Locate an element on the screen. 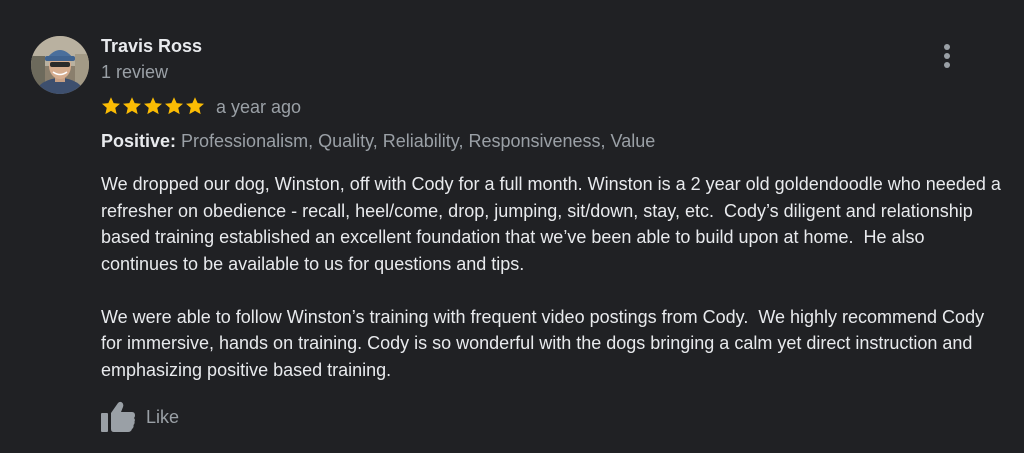  avatar-photo is located at coordinates (60, 65).